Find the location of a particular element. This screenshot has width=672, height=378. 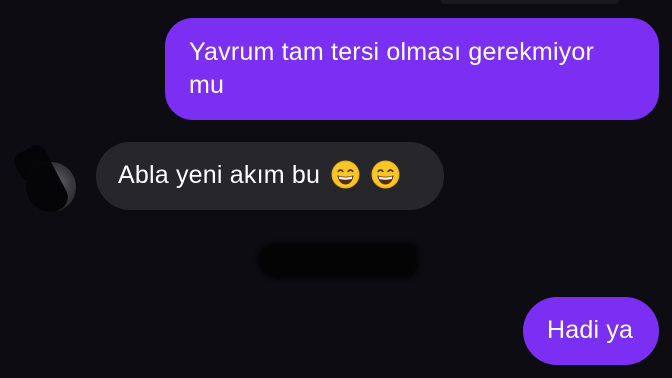

message-text: Hadi ya is located at coordinates (590, 330).